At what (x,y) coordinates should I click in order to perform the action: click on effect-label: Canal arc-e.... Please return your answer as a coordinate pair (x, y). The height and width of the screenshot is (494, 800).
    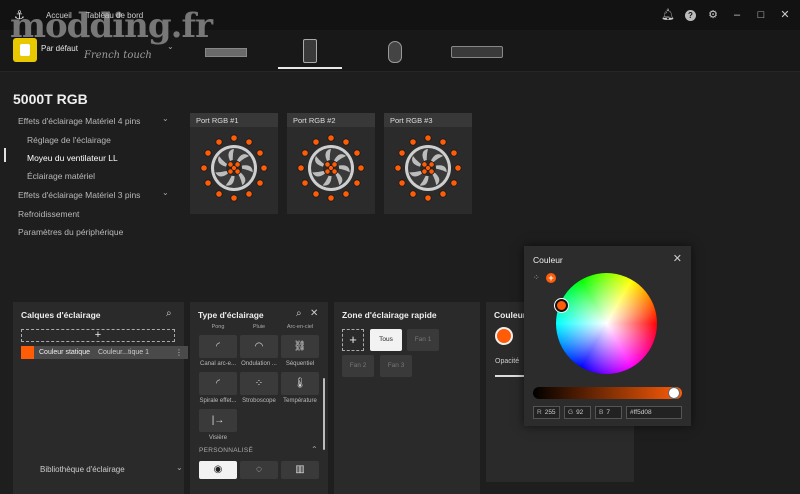
    Looking at the image, I should click on (217, 364).